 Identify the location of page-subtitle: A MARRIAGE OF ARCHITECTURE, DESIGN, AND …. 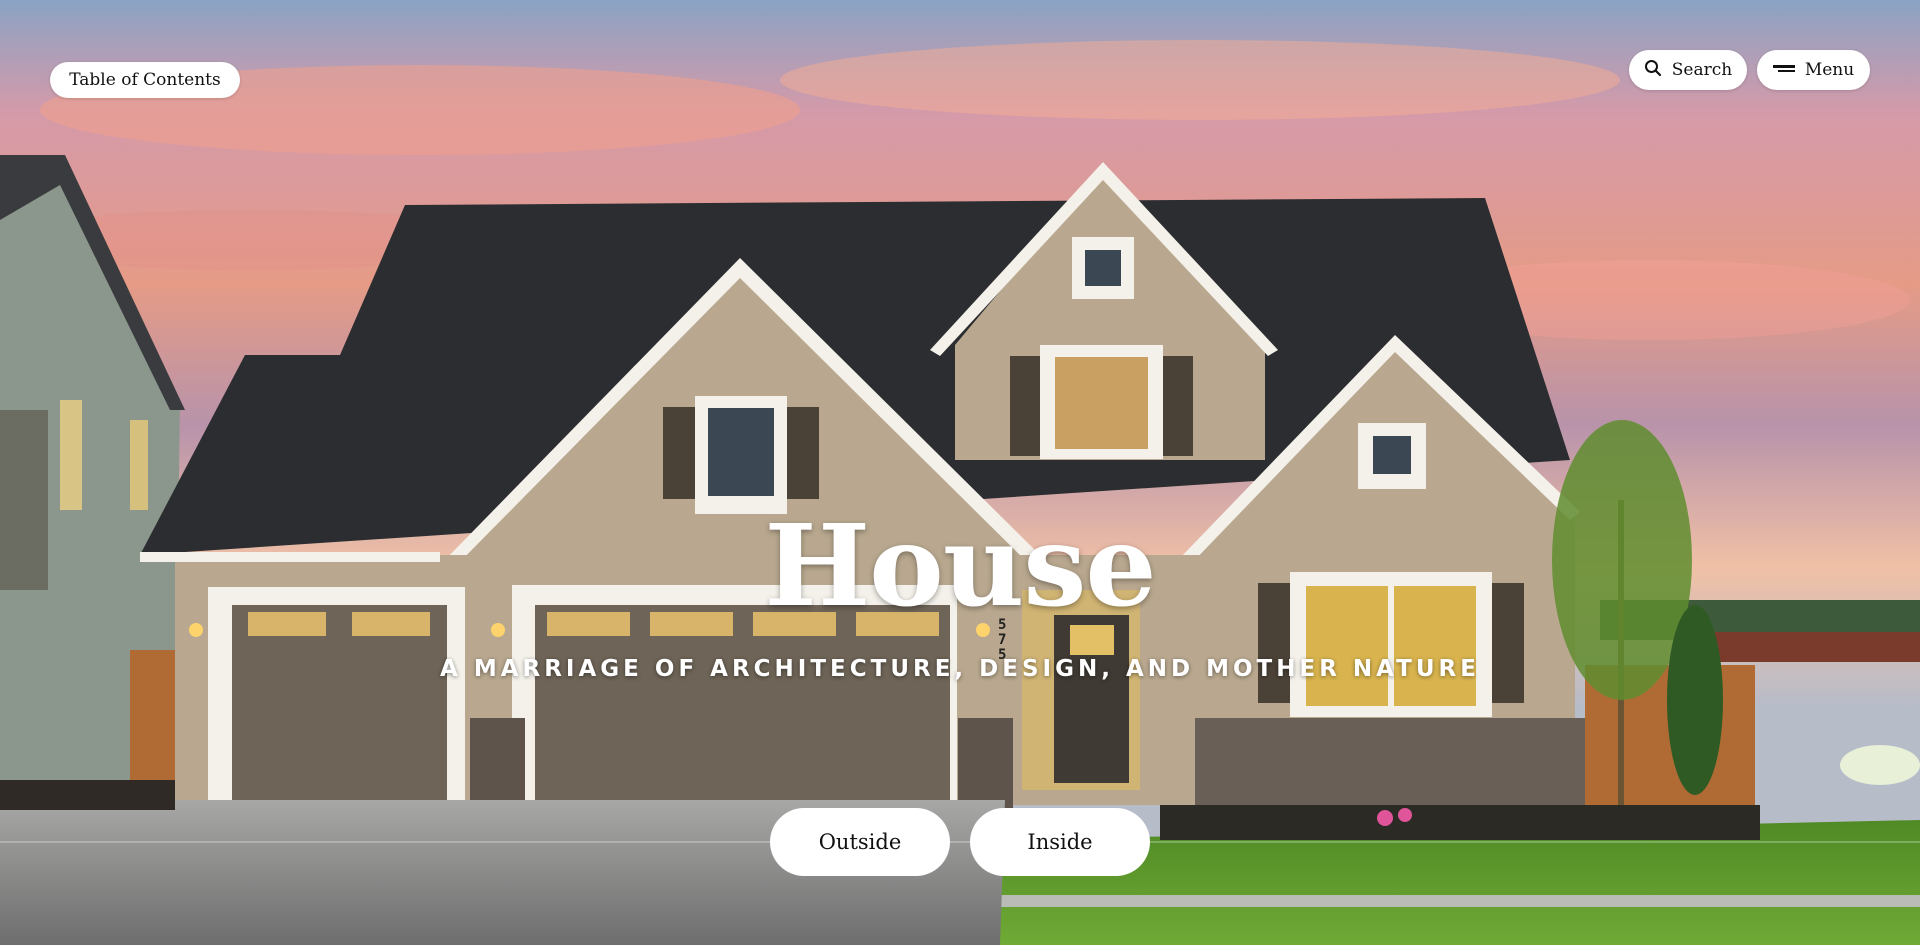
(960, 669).